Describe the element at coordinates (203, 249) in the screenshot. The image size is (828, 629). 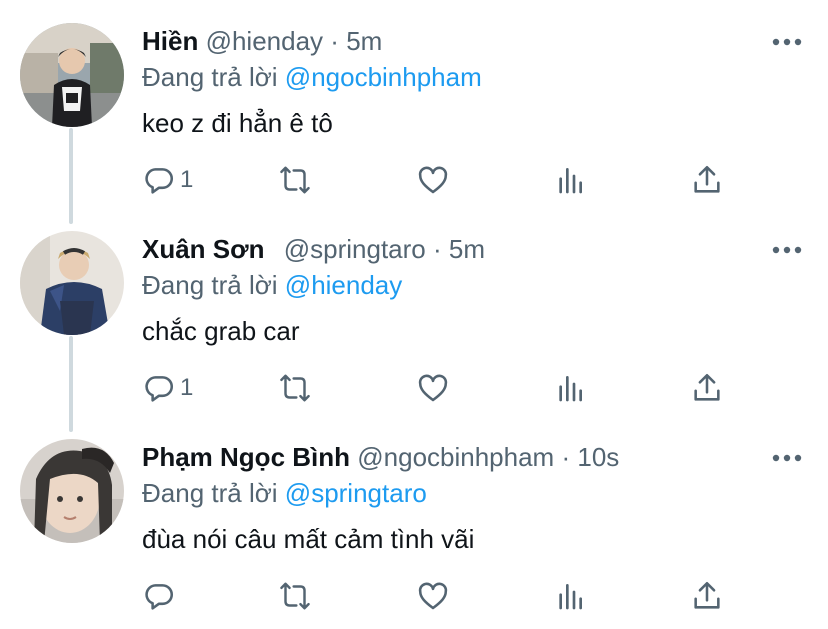
I see `display-name: Xuân Sơn` at that location.